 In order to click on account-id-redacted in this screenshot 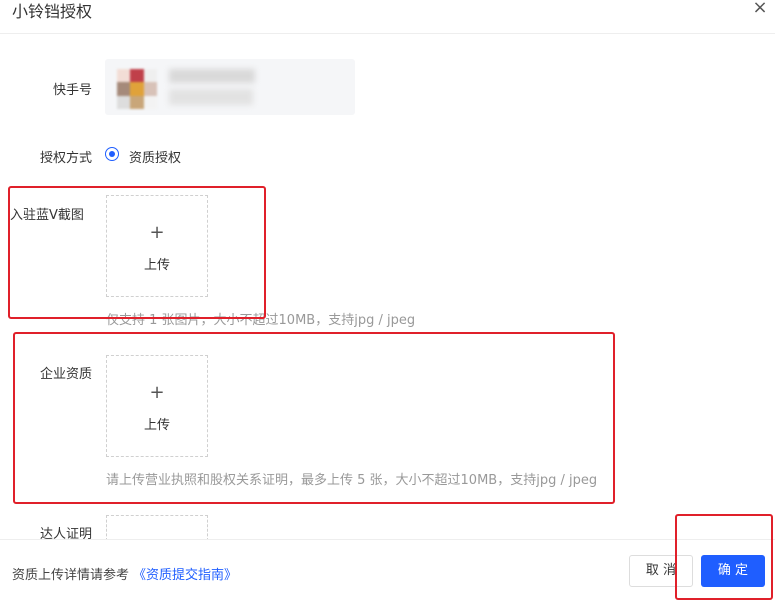, I will do `click(211, 97)`.